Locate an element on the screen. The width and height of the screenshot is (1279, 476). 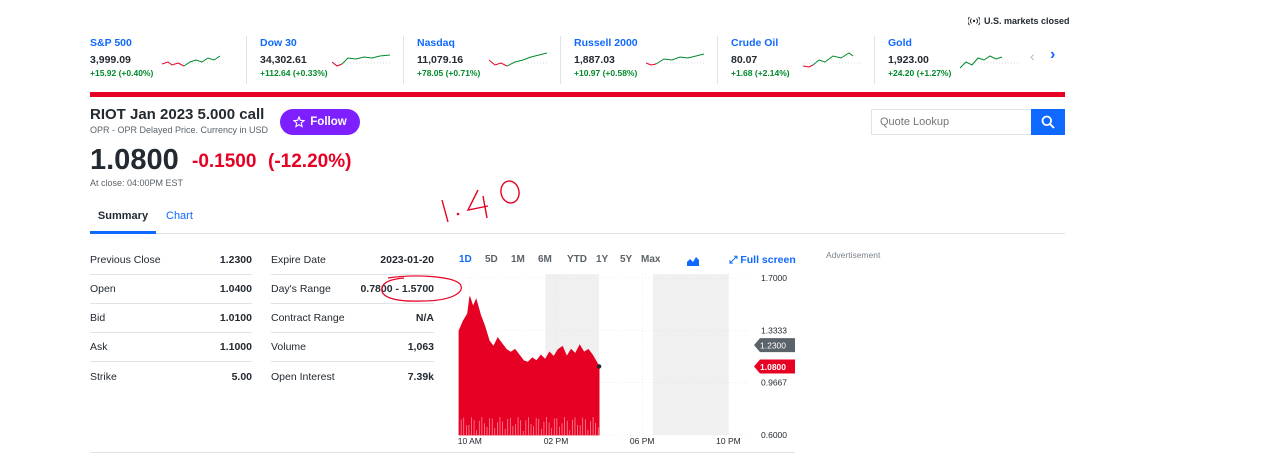
stats-label: Open is located at coordinates (103, 289).